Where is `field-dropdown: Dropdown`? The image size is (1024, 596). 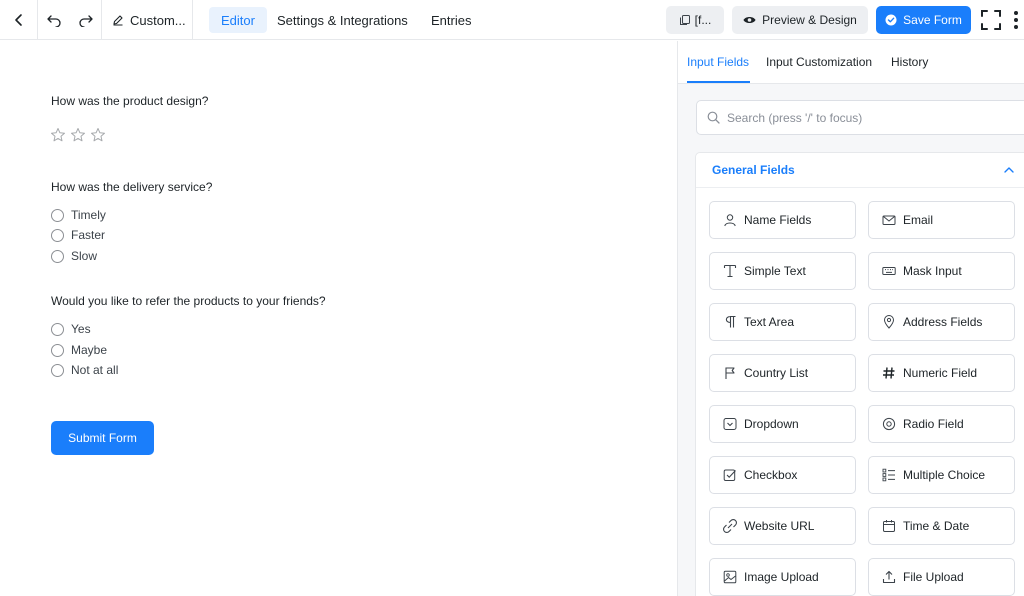 field-dropdown: Dropdown is located at coordinates (782, 424).